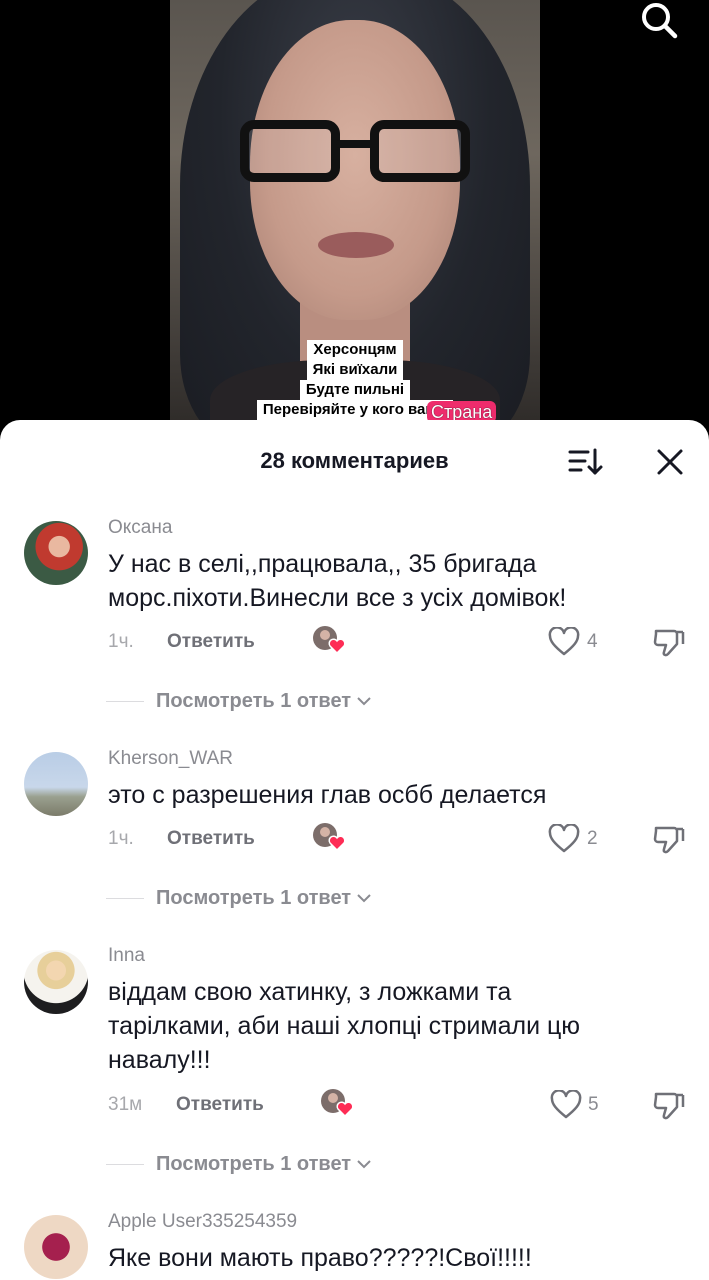  I want to click on caption-line: Херсонцям, so click(355, 350).